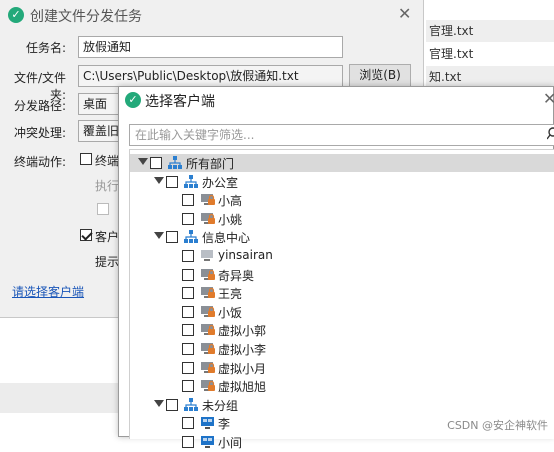  What do you see at coordinates (230, 312) in the screenshot?
I see `tree-client-label: 小饭` at bounding box center [230, 312].